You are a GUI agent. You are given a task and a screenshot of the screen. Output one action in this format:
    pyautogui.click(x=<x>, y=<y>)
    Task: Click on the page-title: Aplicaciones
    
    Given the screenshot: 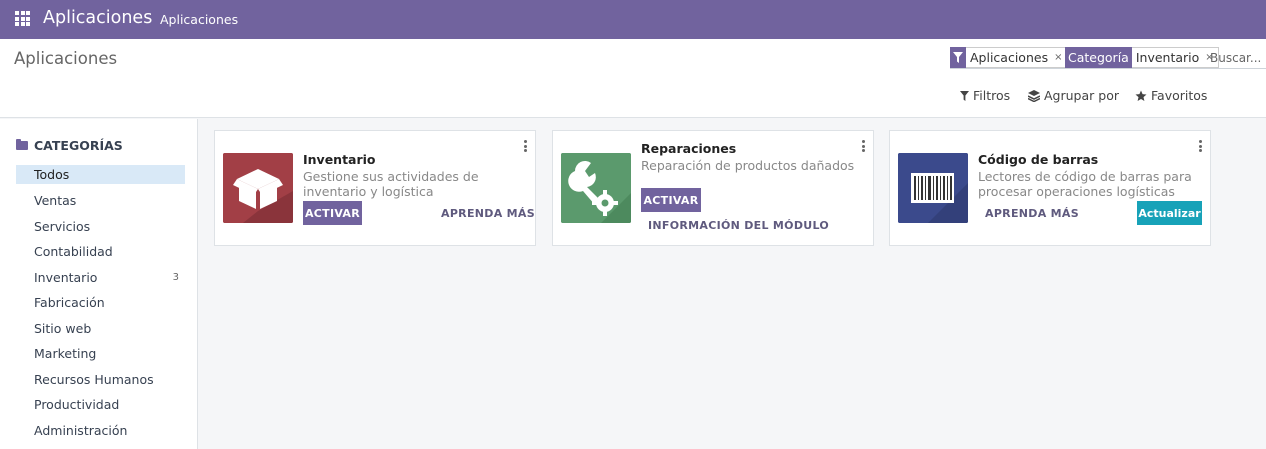 What is the action you would take?
    pyautogui.click(x=66, y=58)
    